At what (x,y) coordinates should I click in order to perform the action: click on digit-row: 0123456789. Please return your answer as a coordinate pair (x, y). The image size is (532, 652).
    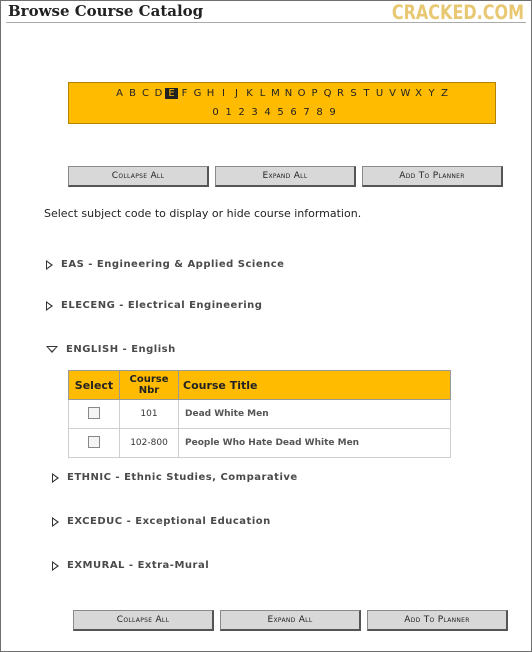
    Looking at the image, I should click on (282, 112).